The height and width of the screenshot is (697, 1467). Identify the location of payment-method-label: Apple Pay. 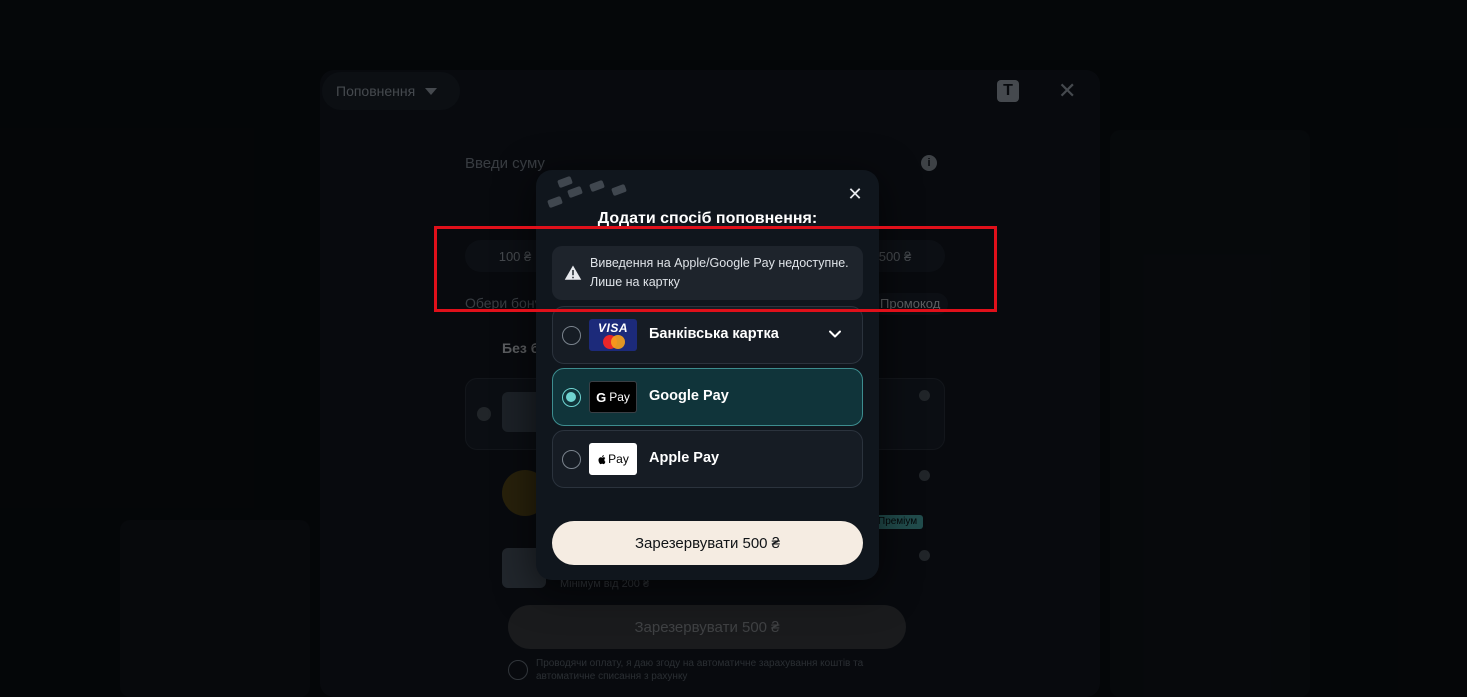
(684, 458).